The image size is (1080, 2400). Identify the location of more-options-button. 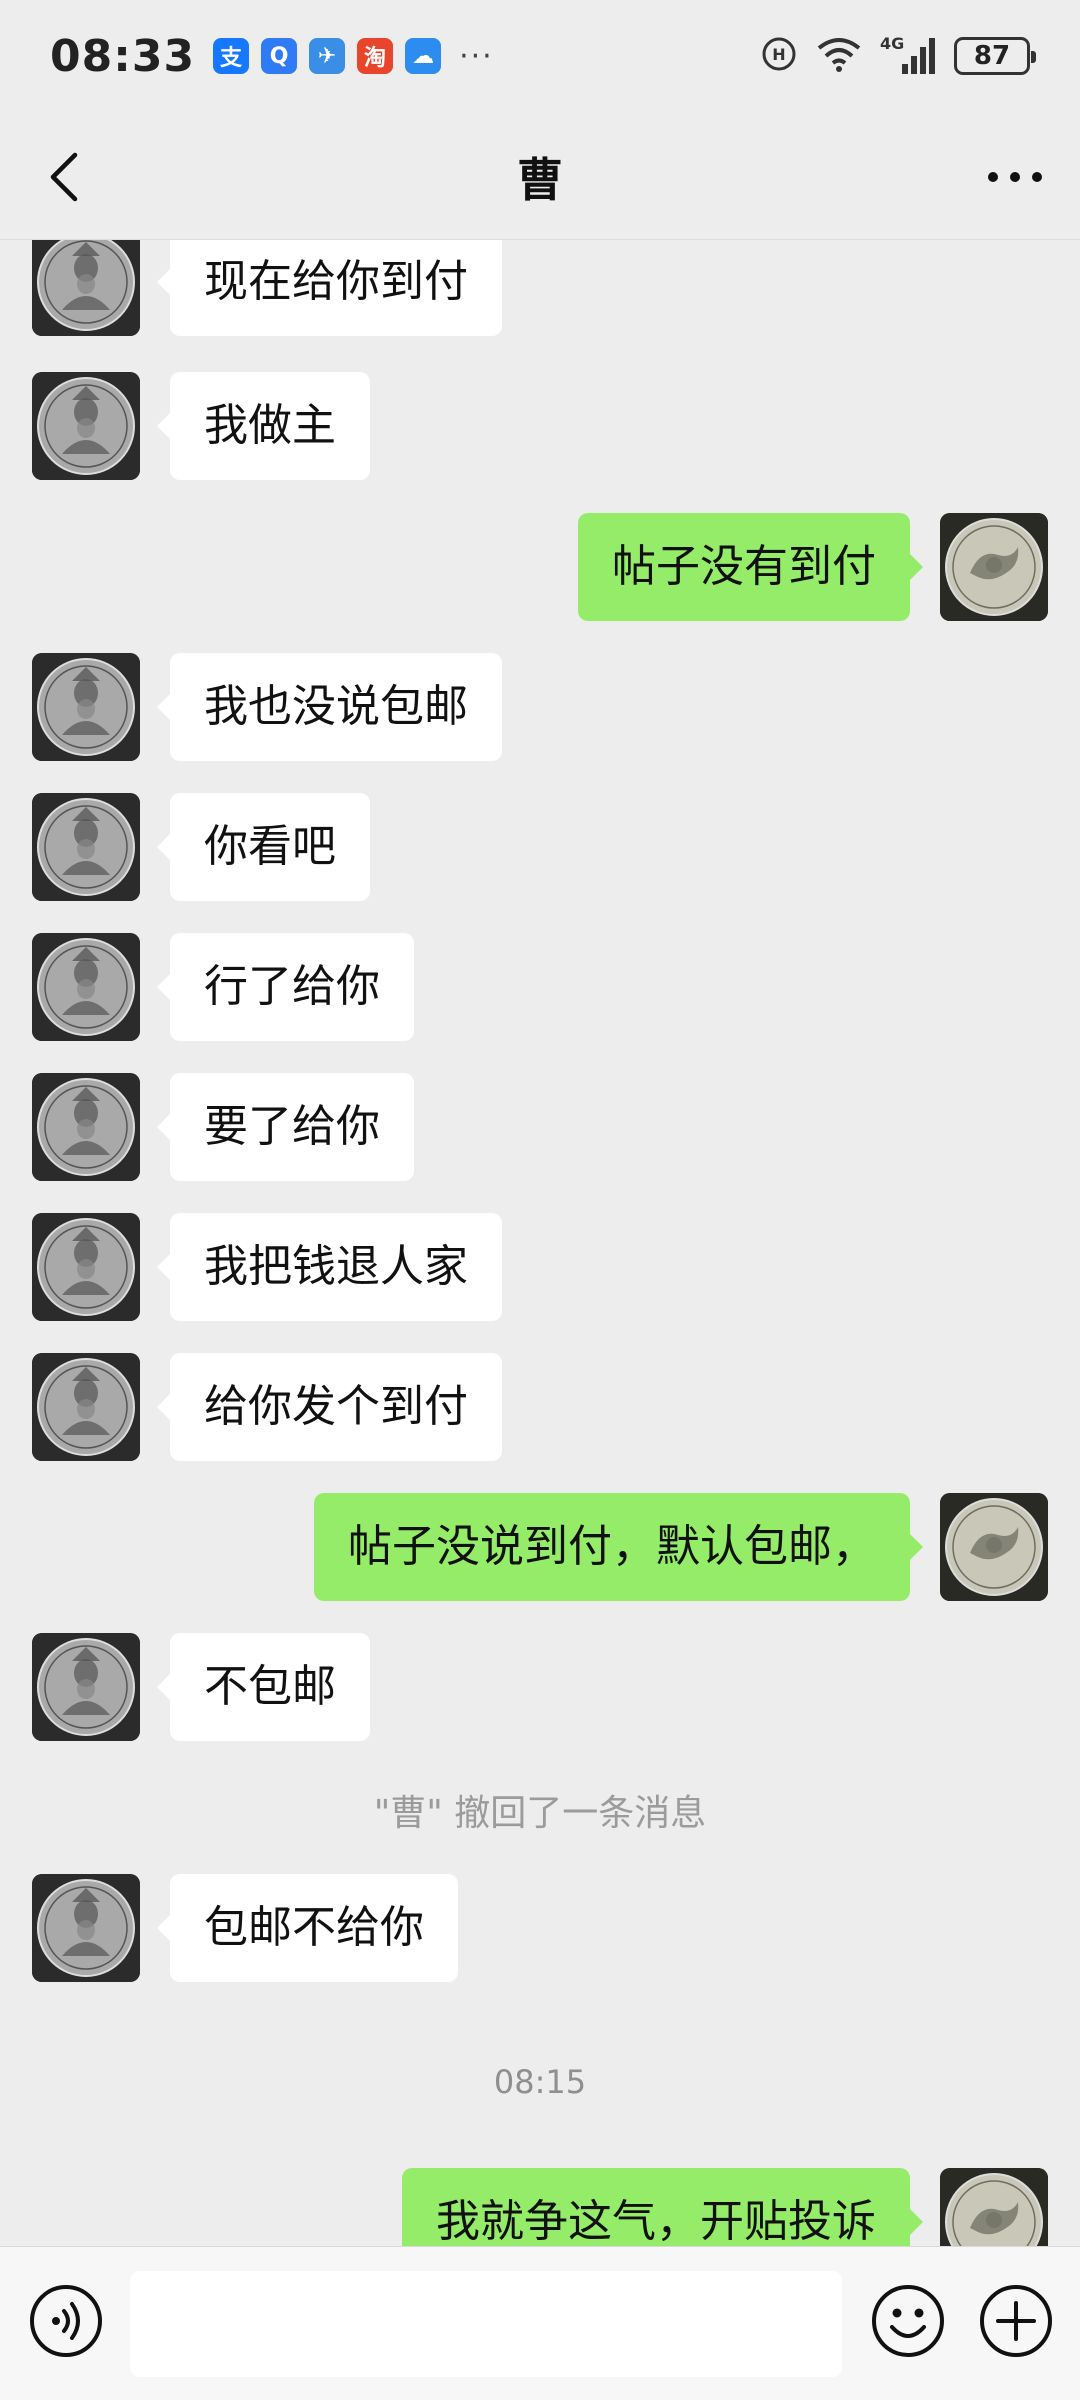
(1015, 177).